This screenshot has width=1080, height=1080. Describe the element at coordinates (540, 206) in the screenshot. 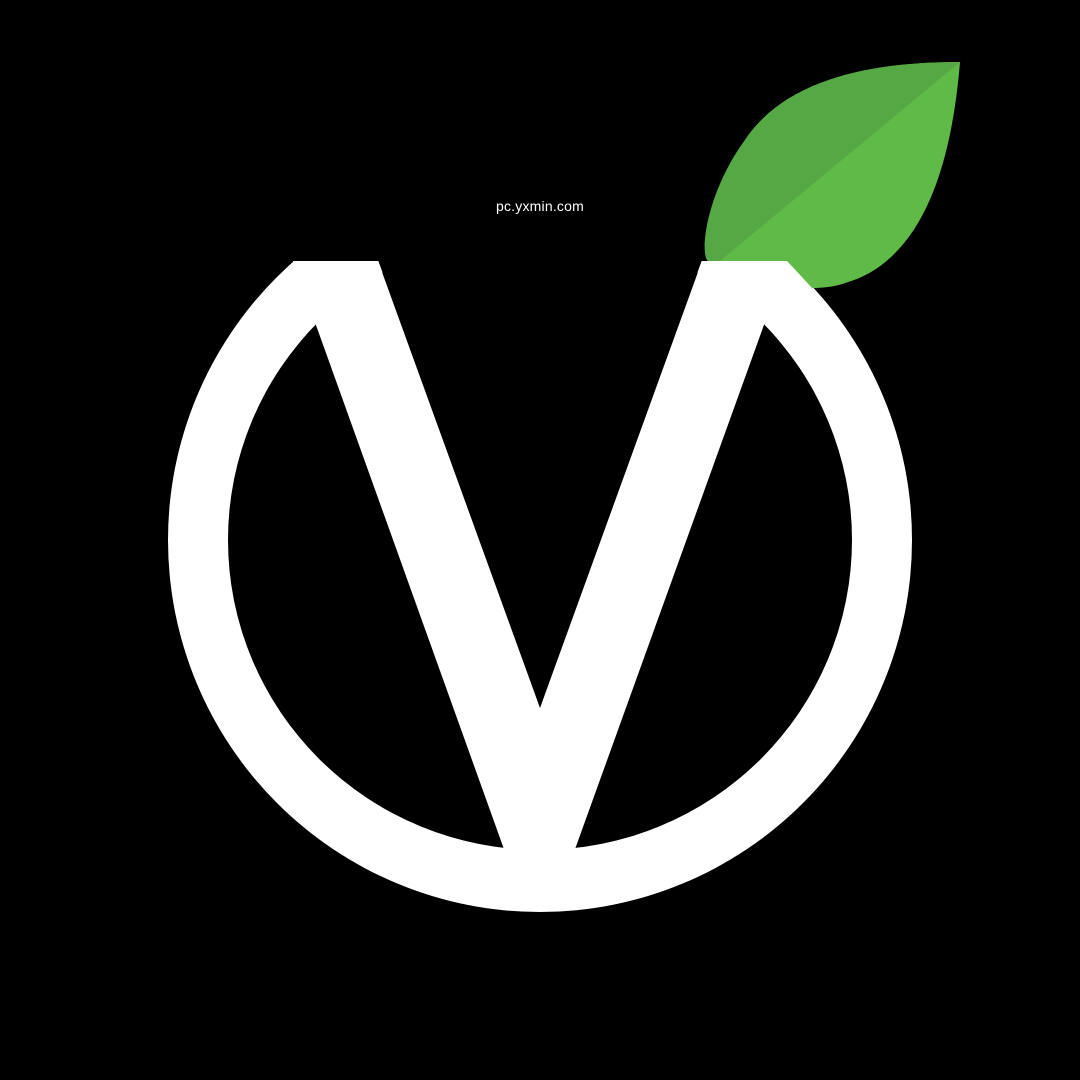

I see `watermark-text: pc.yxmin.com` at that location.